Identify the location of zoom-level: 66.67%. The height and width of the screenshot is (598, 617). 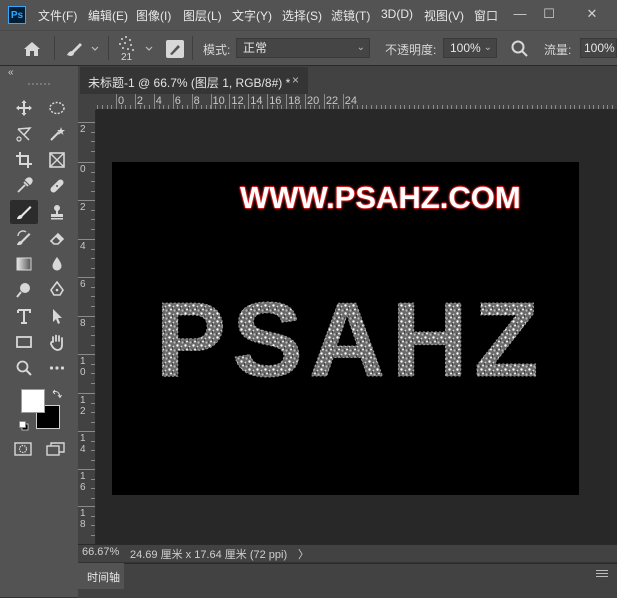
(100, 552).